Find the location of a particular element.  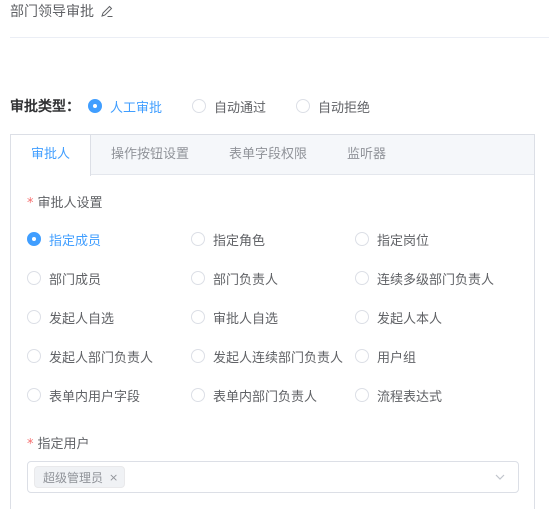

approver-option-radio: 流程表达式 is located at coordinates (437, 395).